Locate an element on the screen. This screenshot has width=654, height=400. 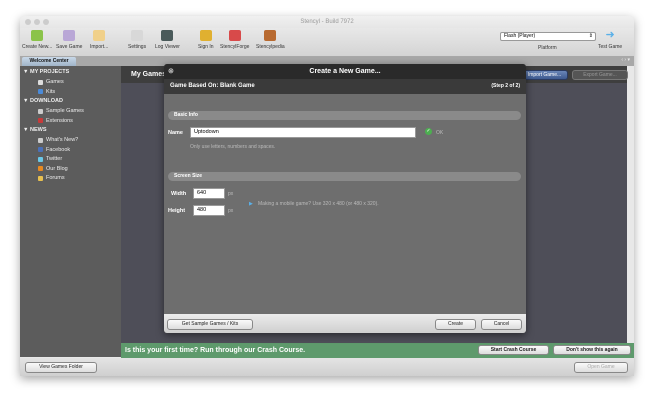
check-icon: ✓ is located at coordinates (428, 131).